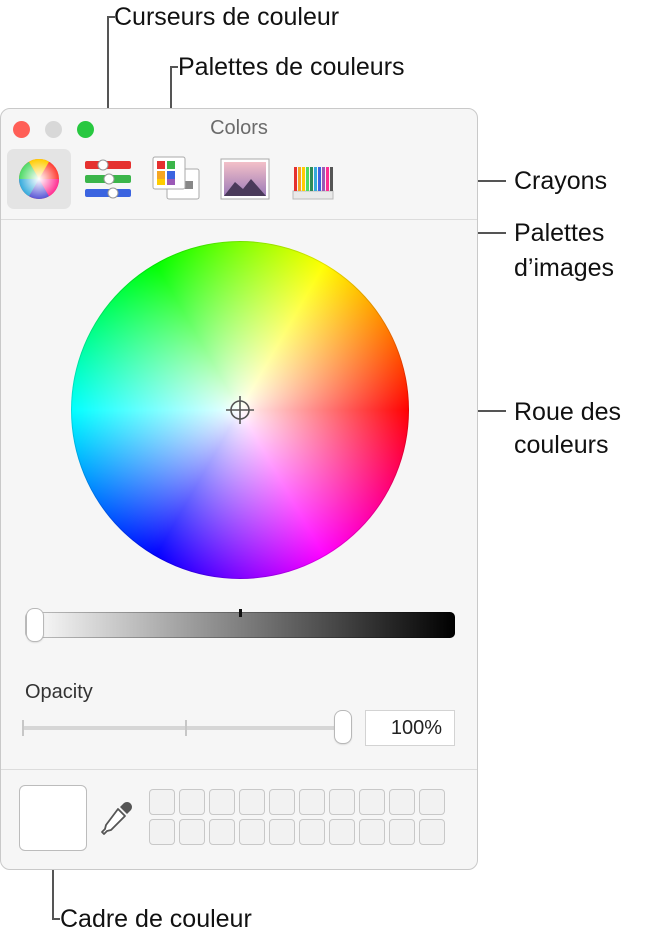 Image resolution: width=662 pixels, height=942 pixels. What do you see at coordinates (410, 728) in the screenshot?
I see `opacity-value-field: 100%` at bounding box center [410, 728].